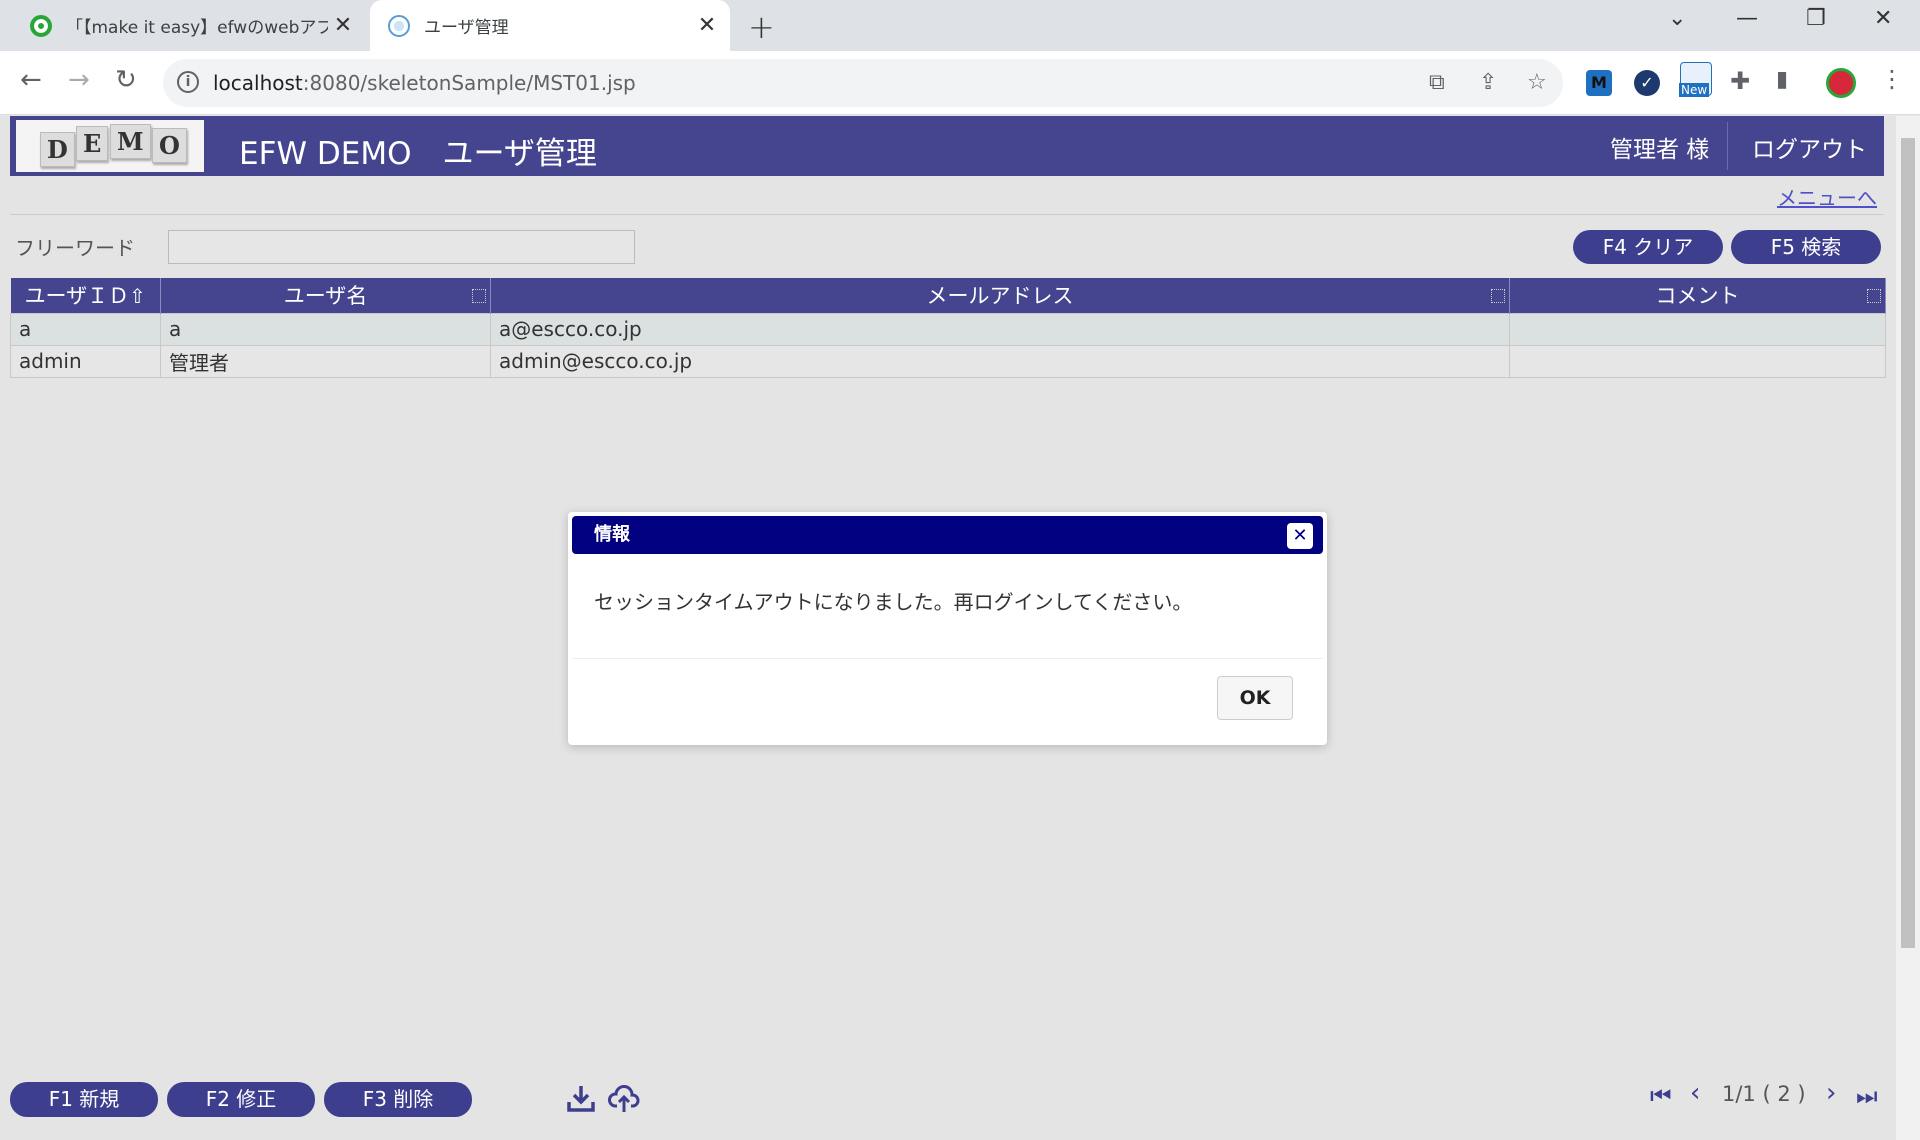  I want to click on edit-button: F2 修正, so click(241, 1099).